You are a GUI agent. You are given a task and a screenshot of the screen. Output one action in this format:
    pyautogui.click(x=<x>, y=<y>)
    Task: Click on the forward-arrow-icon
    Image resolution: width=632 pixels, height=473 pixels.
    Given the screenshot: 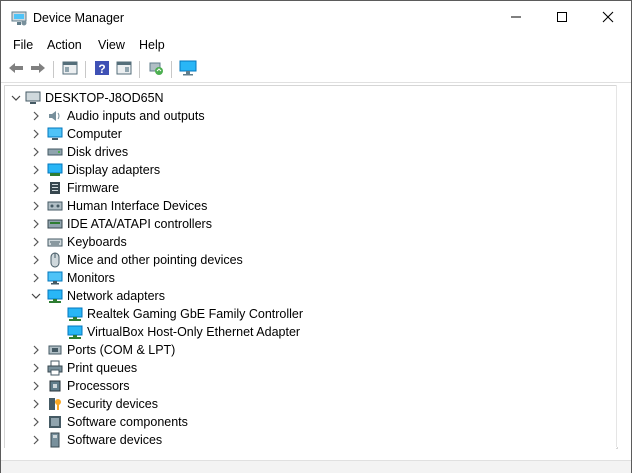 What is the action you would take?
    pyautogui.click(x=38, y=69)
    